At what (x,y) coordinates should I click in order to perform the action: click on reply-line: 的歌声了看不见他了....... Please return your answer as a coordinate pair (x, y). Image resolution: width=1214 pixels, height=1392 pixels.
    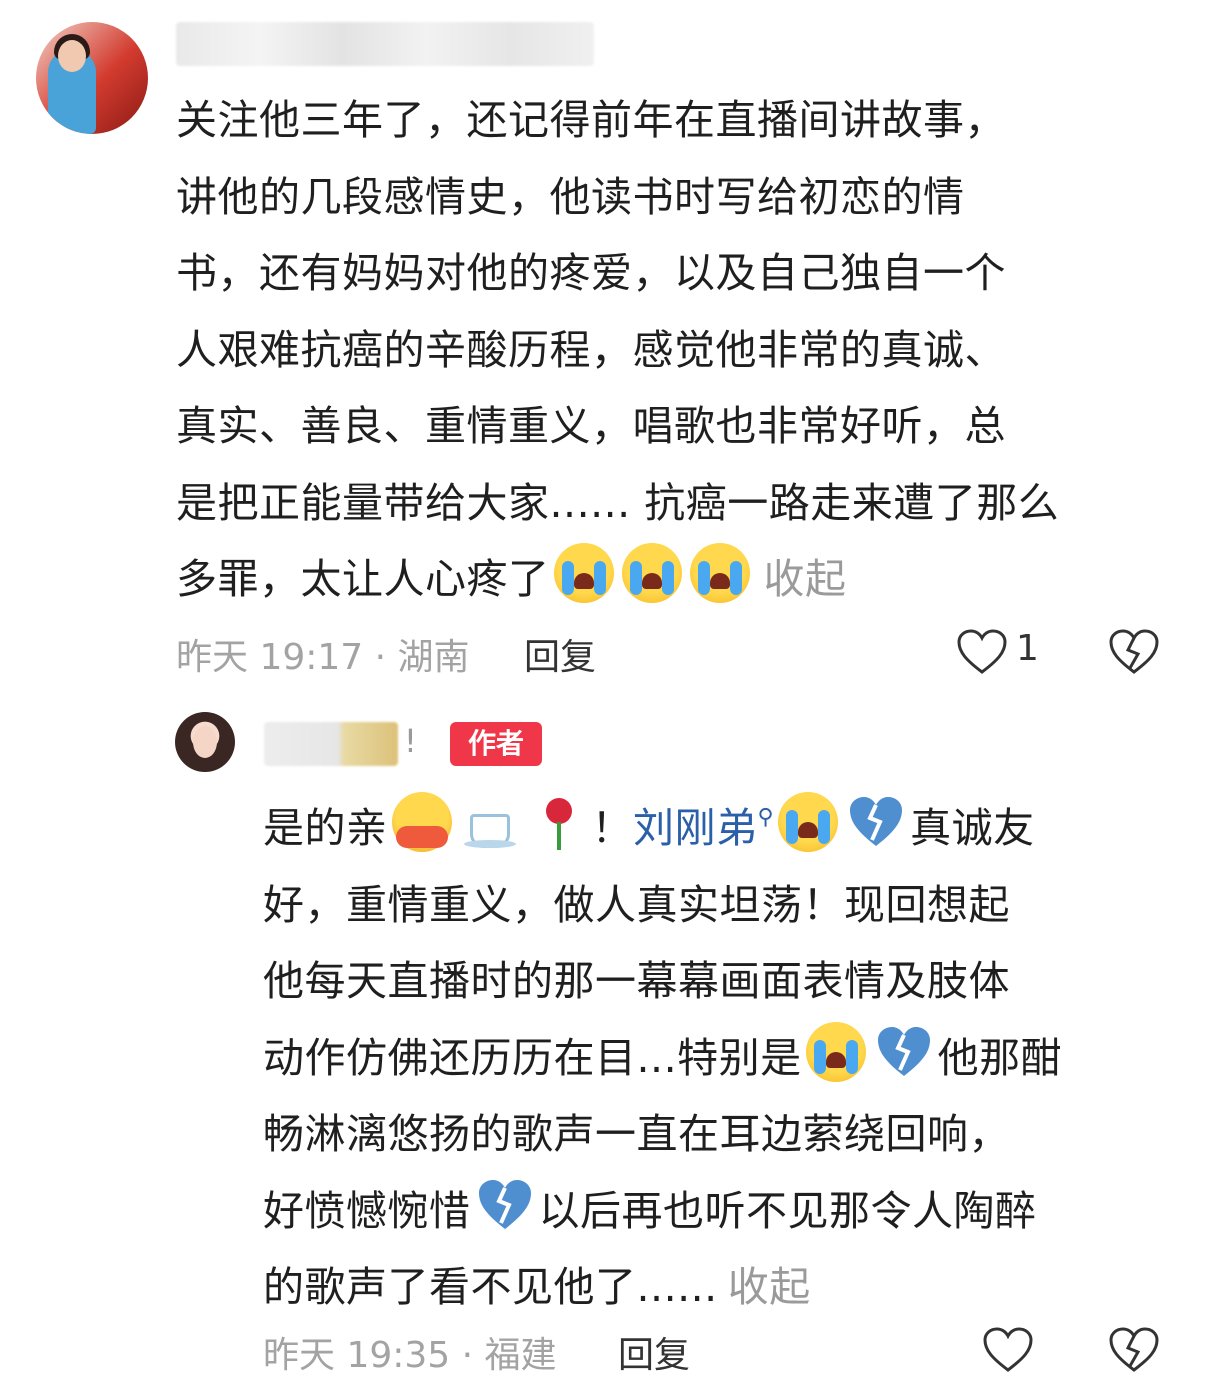
    Looking at the image, I should click on (490, 1287).